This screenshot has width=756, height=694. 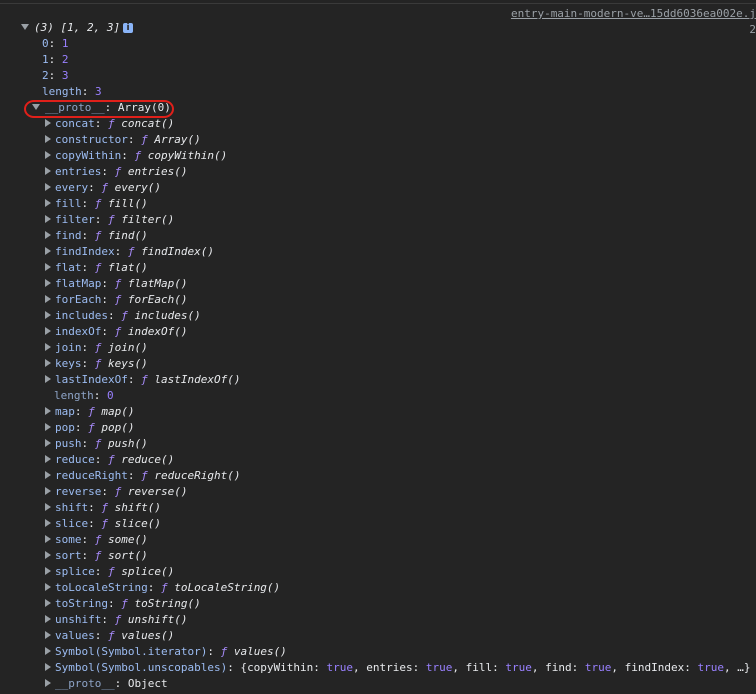 I want to click on property-key: pop, so click(x=65, y=427).